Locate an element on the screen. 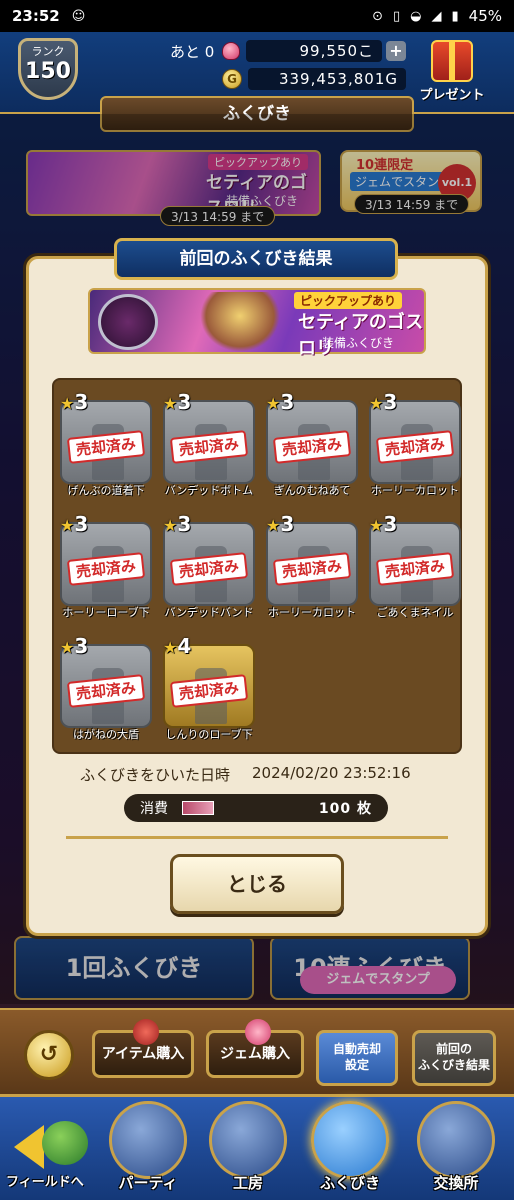 This screenshot has width=514, height=1200. draw-date-row: ふくびきをひいた日時 2024/02/20 23:52:16 is located at coordinates (260, 774).